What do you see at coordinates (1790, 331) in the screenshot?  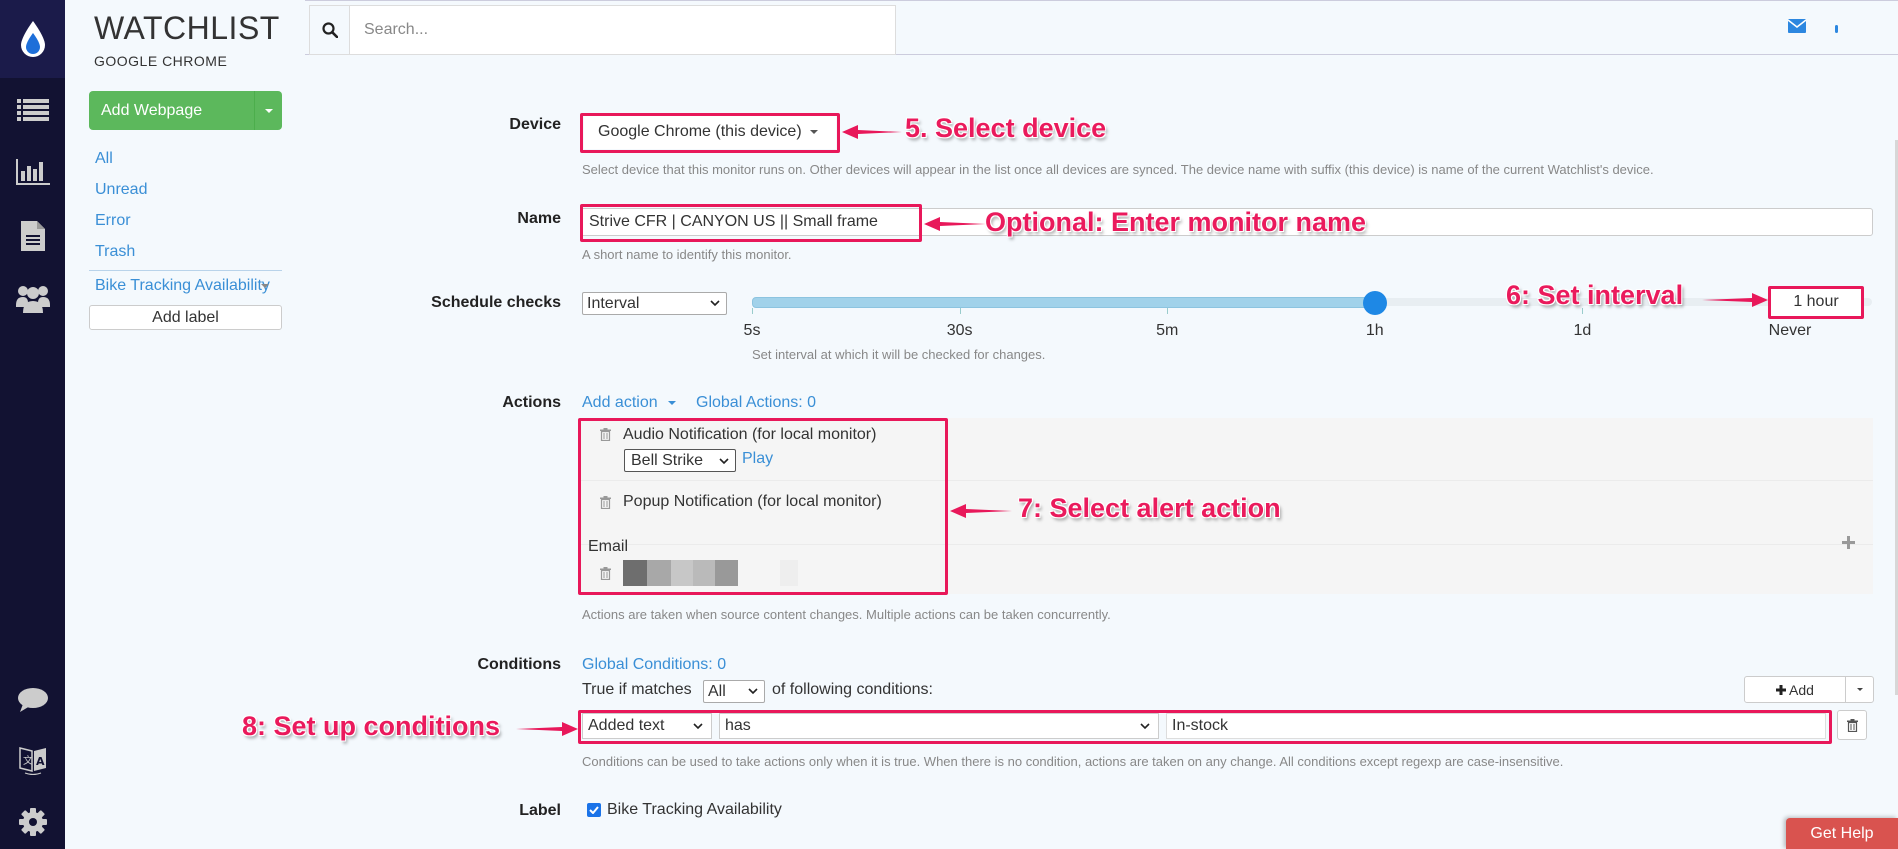 I see `slider-tick-label: Never` at bounding box center [1790, 331].